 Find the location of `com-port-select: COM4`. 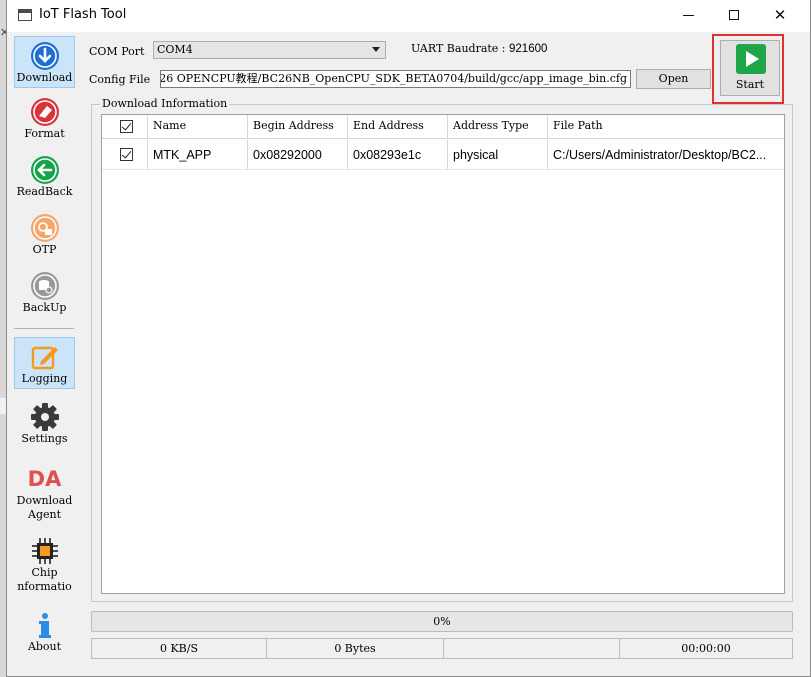

com-port-select: COM4 is located at coordinates (269, 50).